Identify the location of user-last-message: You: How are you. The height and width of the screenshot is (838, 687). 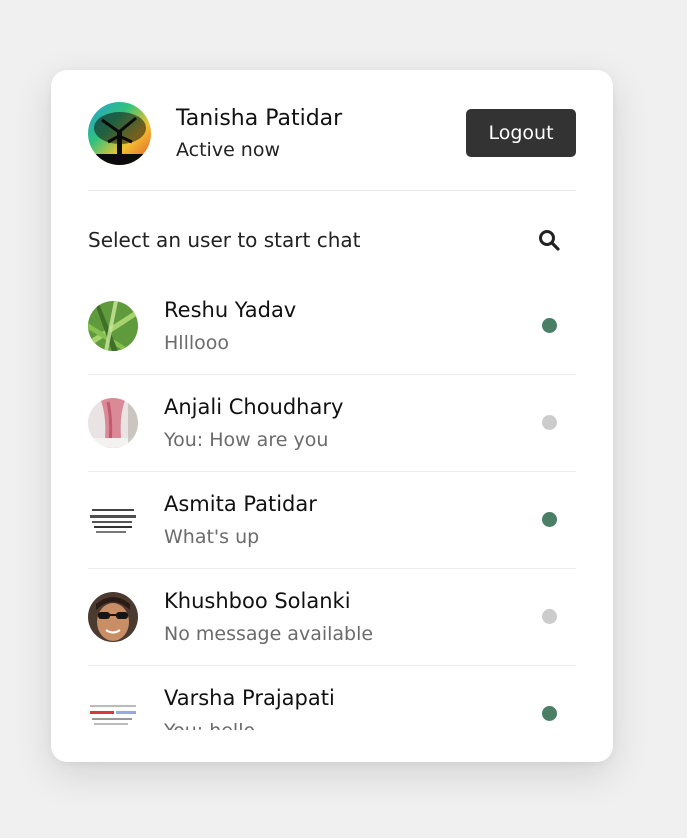
(246, 440).